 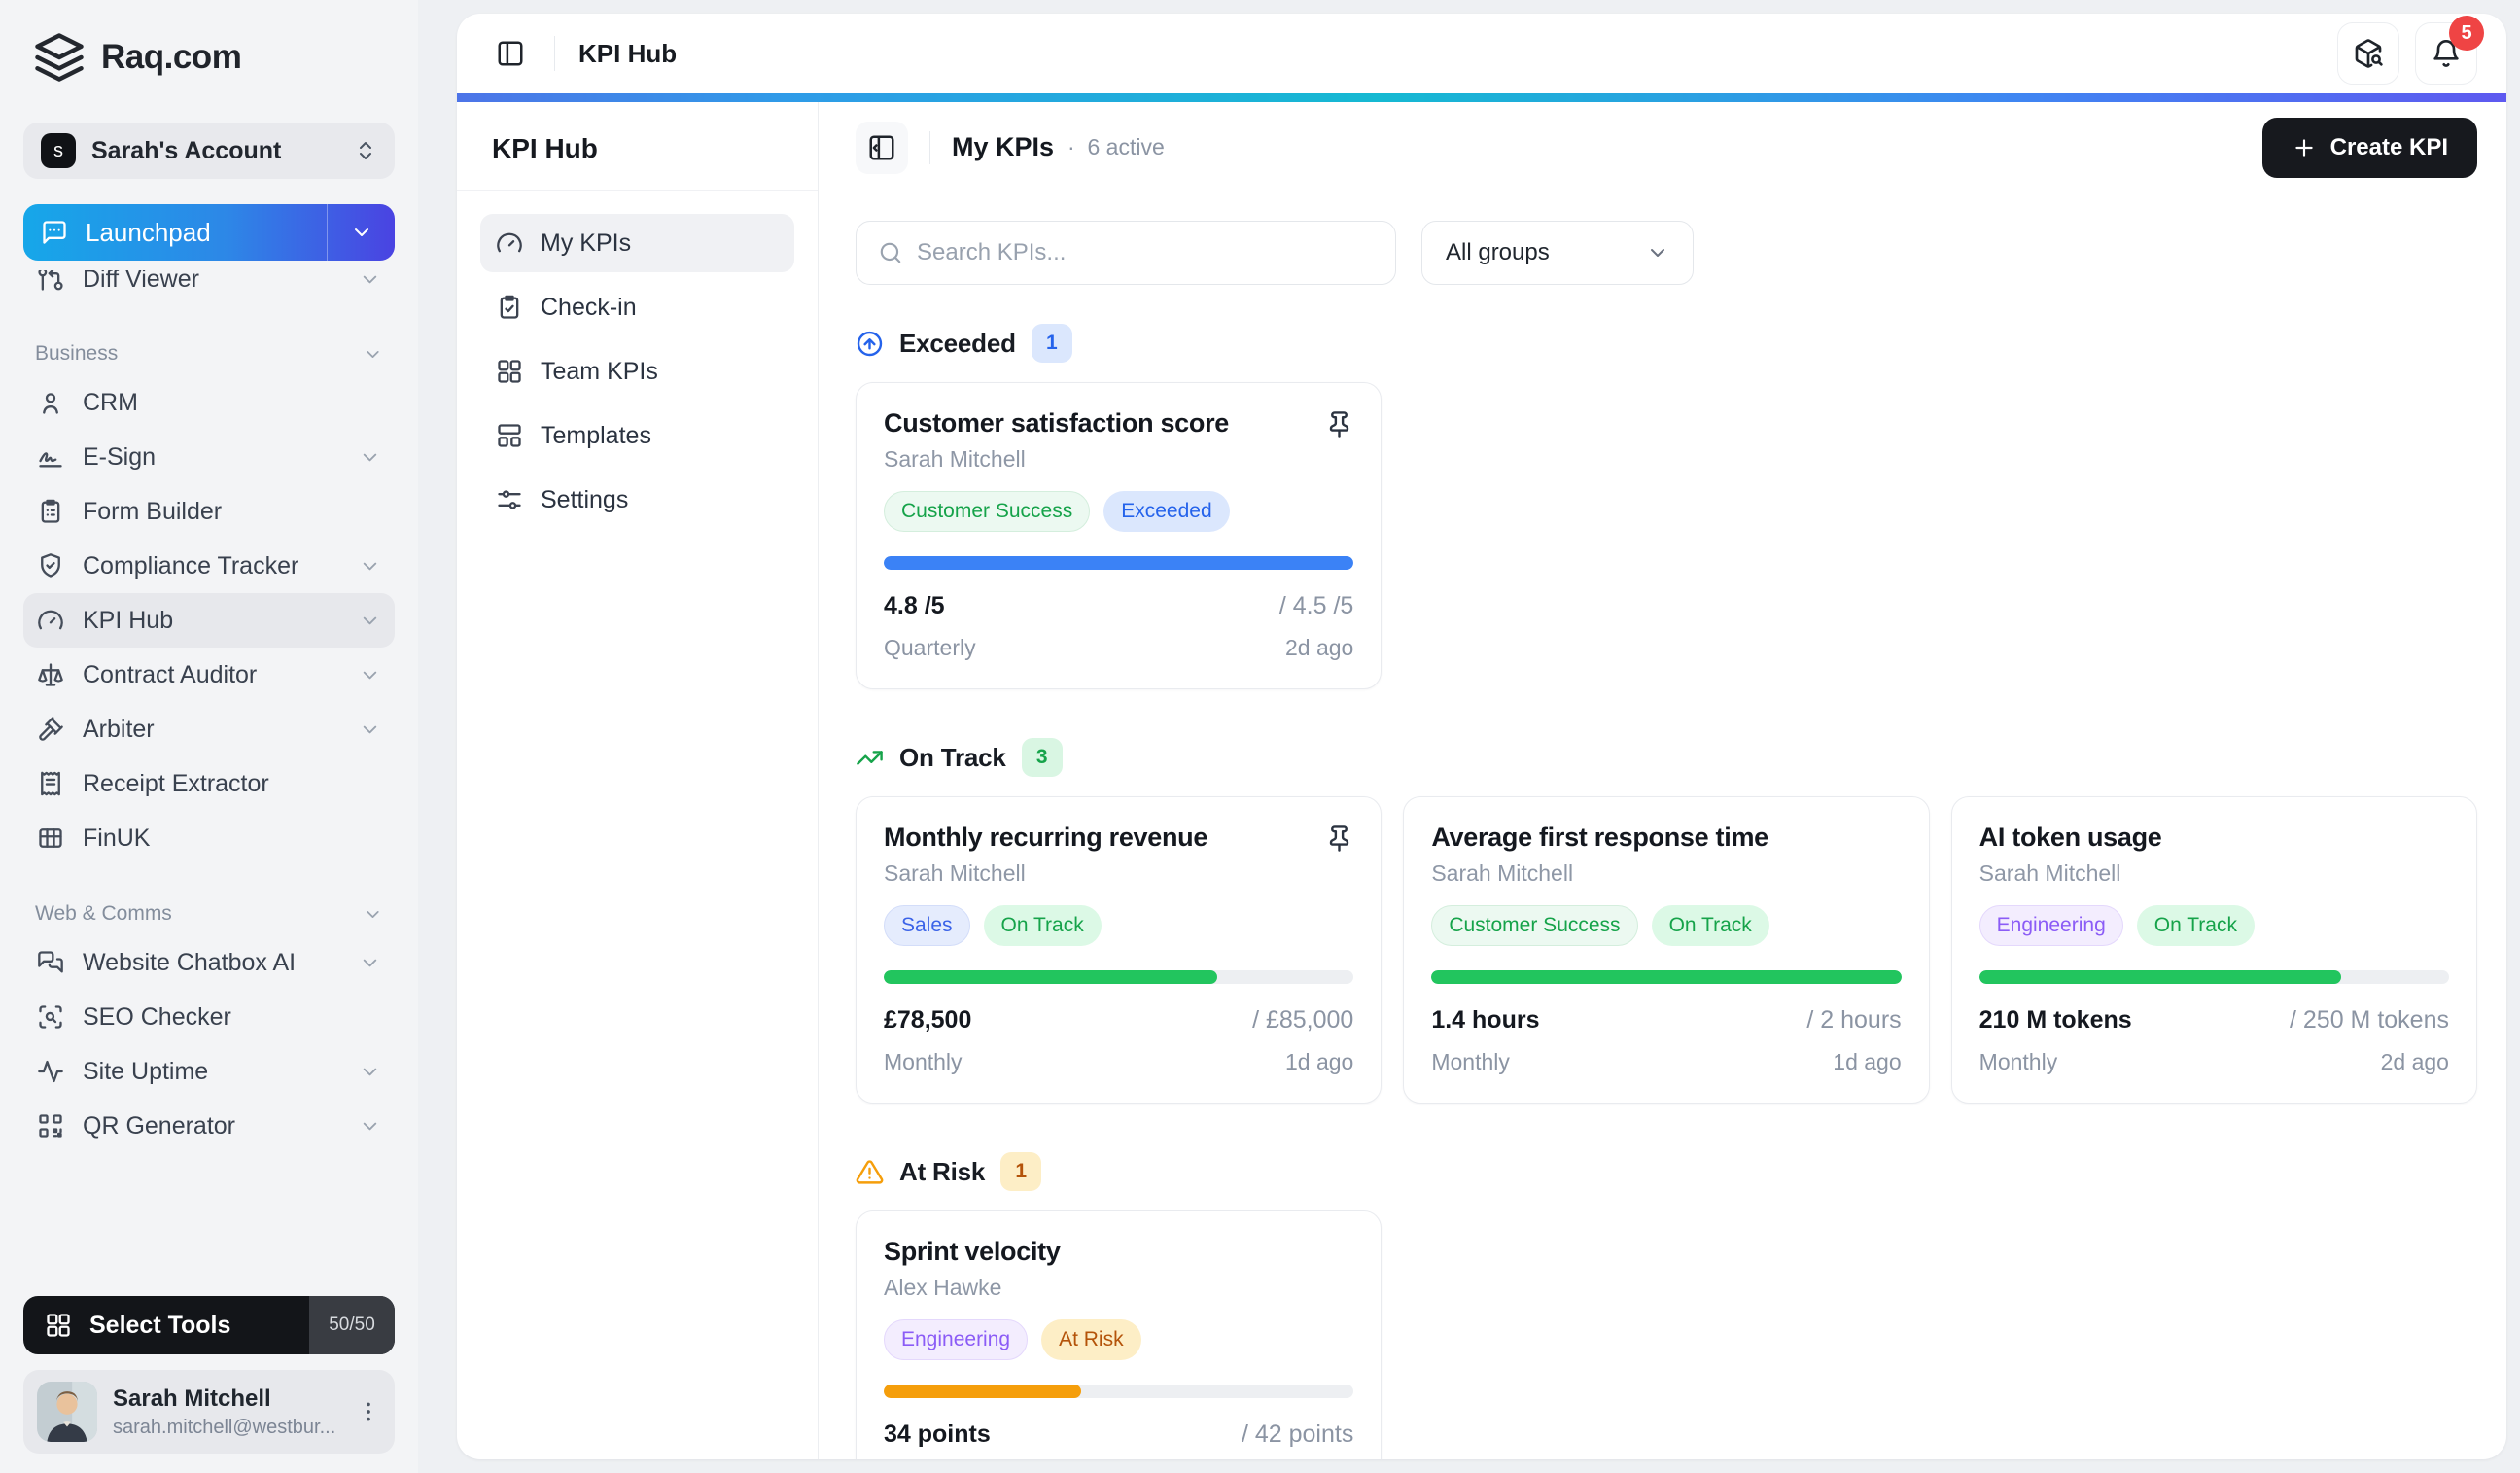 I want to click on sidebar-item-contract-auditor: Contract Auditor, so click(x=209, y=675).